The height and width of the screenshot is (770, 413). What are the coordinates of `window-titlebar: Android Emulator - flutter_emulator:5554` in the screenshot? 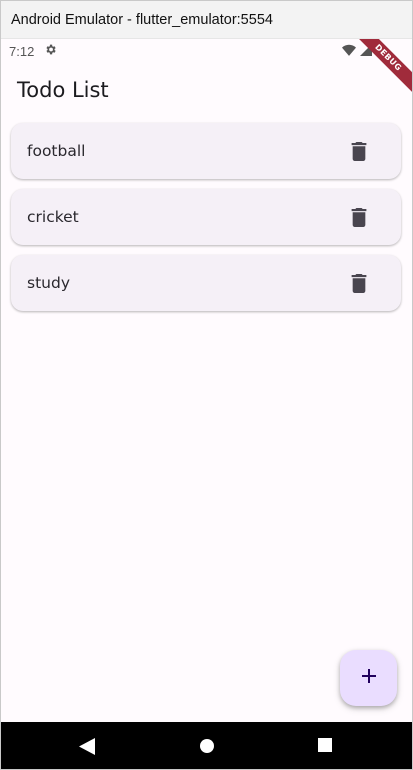 It's located at (206, 20).